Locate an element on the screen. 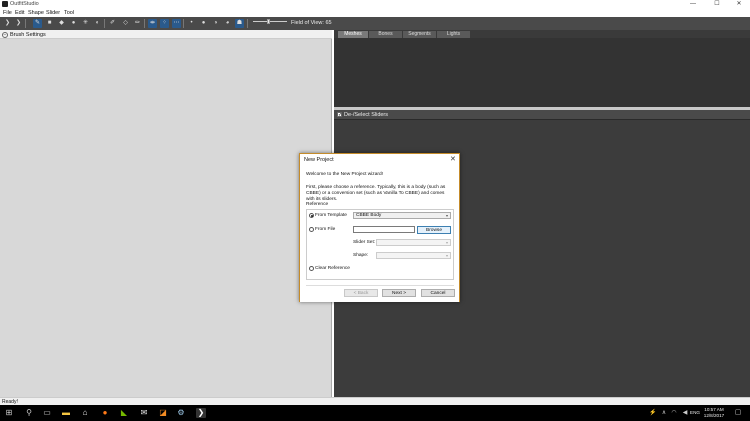 The image size is (750, 421). firefox-icon: ● is located at coordinates (105, 413).